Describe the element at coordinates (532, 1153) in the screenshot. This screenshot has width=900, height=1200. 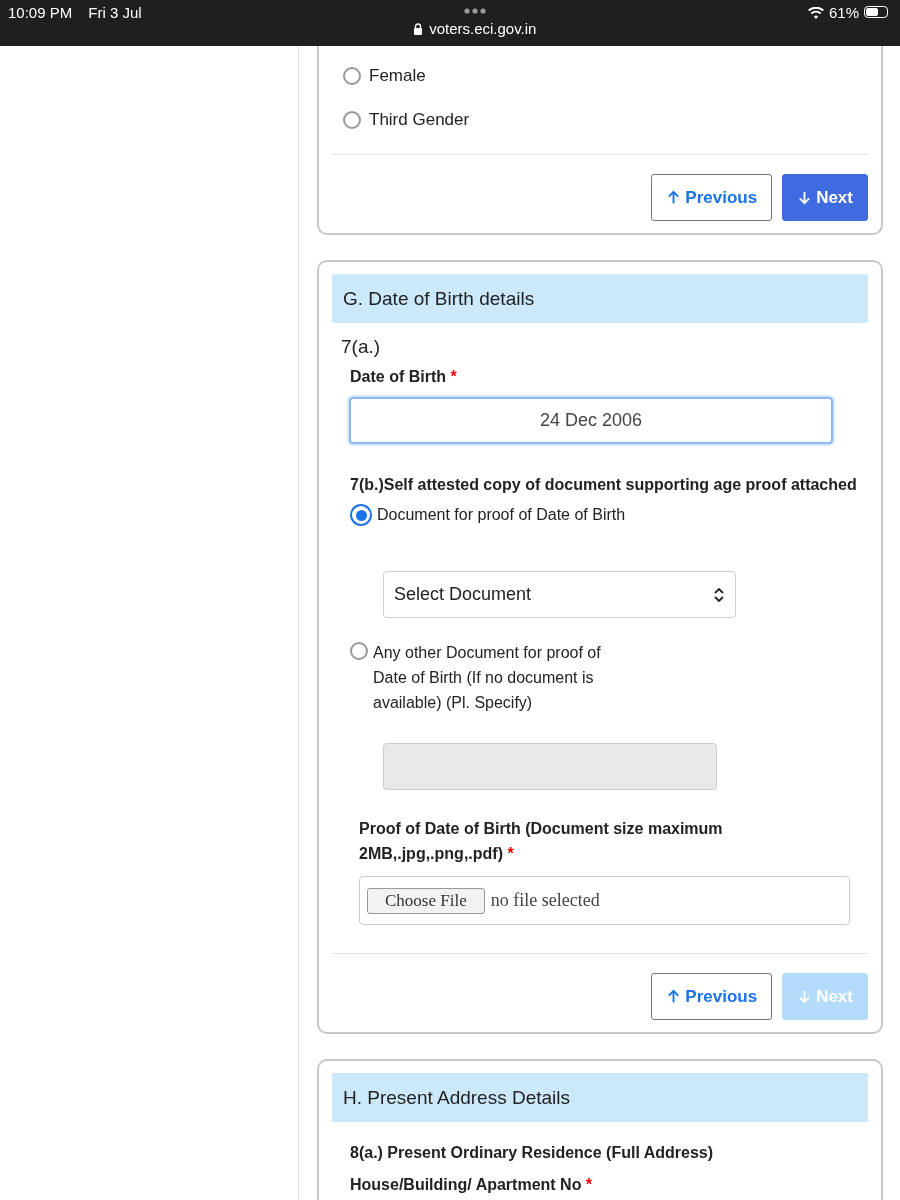
I see `question-label: 8(a.) Present Ordinary Residence (Full Address)` at that location.